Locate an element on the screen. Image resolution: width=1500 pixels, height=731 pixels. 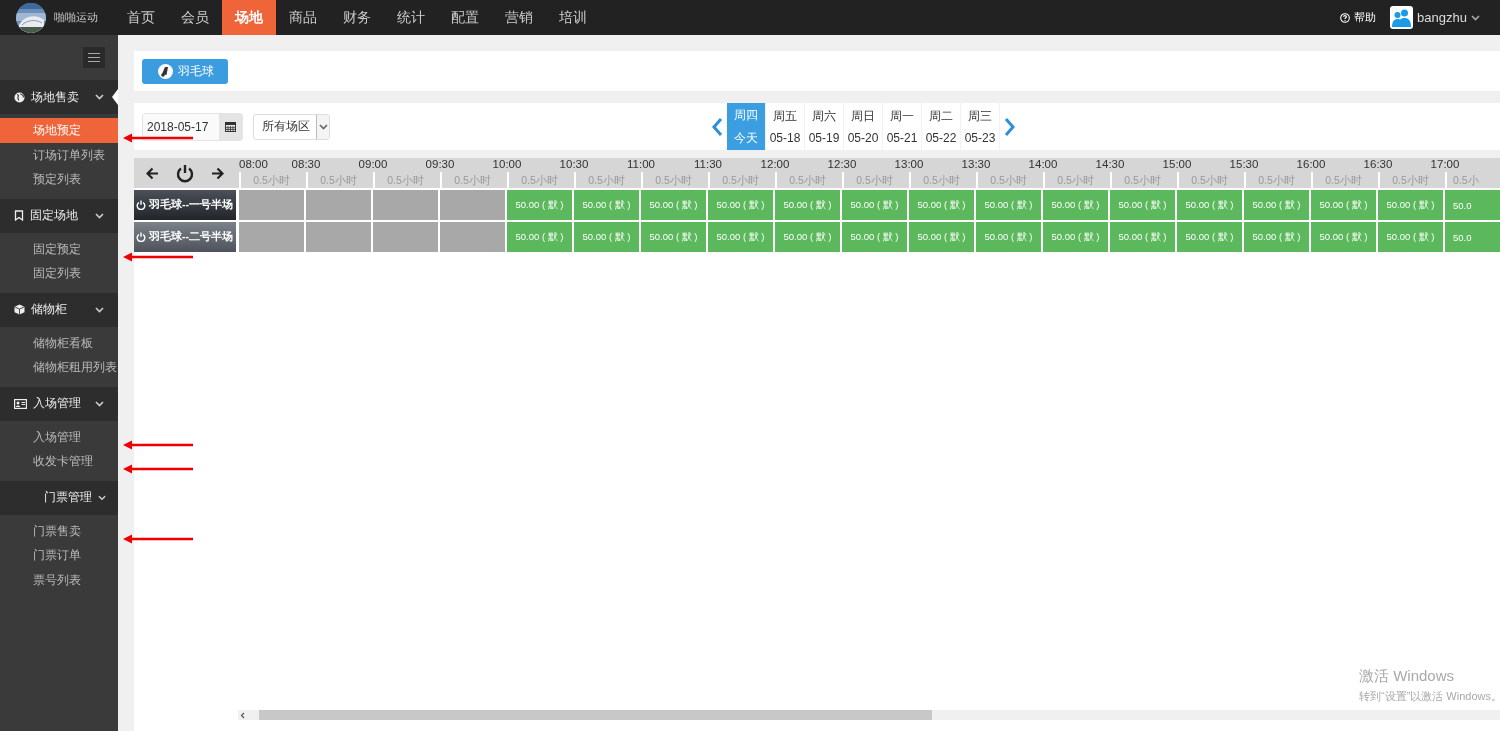
time-label: 08:00 is located at coordinates (254, 165).